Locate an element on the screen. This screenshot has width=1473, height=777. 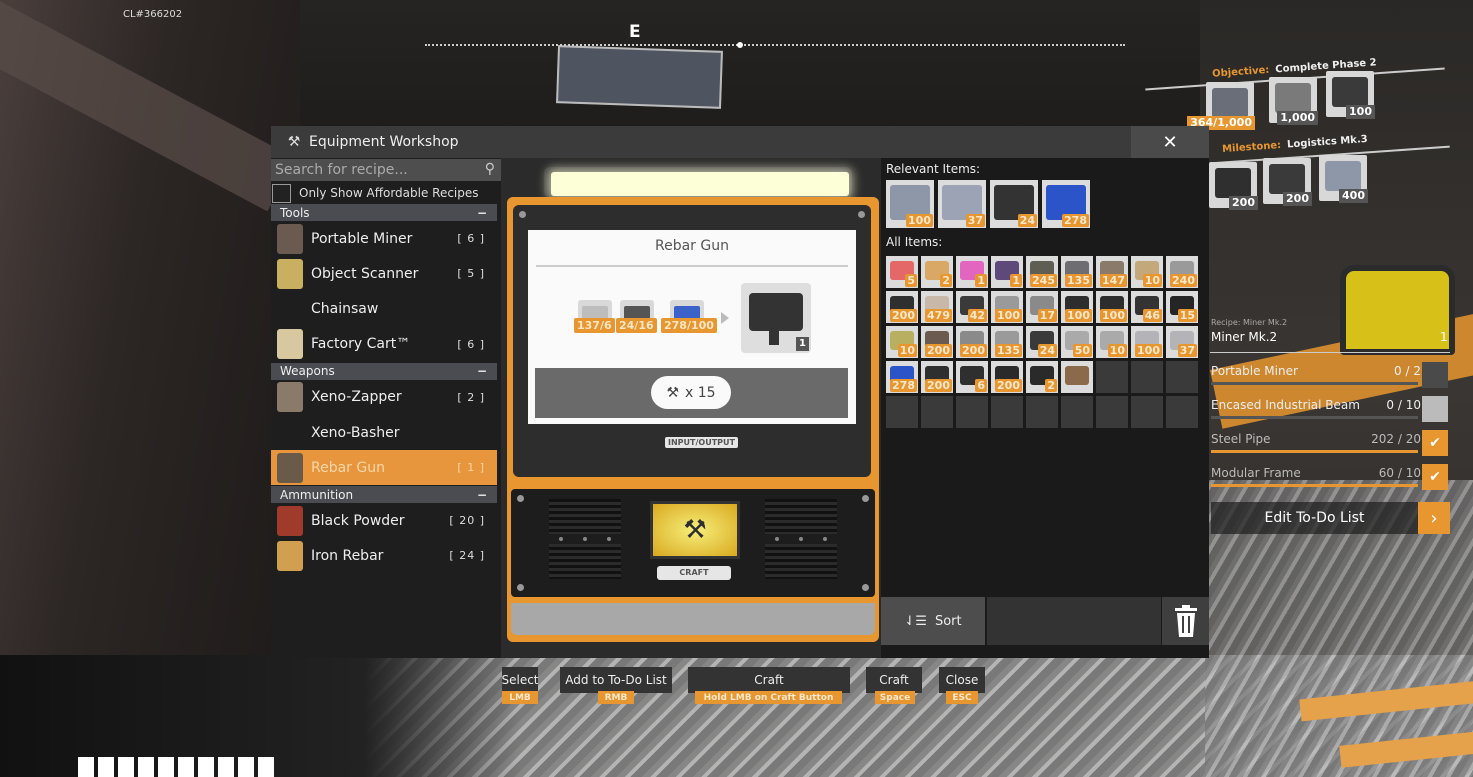
relevant-item-slot: 24 is located at coordinates (1014, 204).